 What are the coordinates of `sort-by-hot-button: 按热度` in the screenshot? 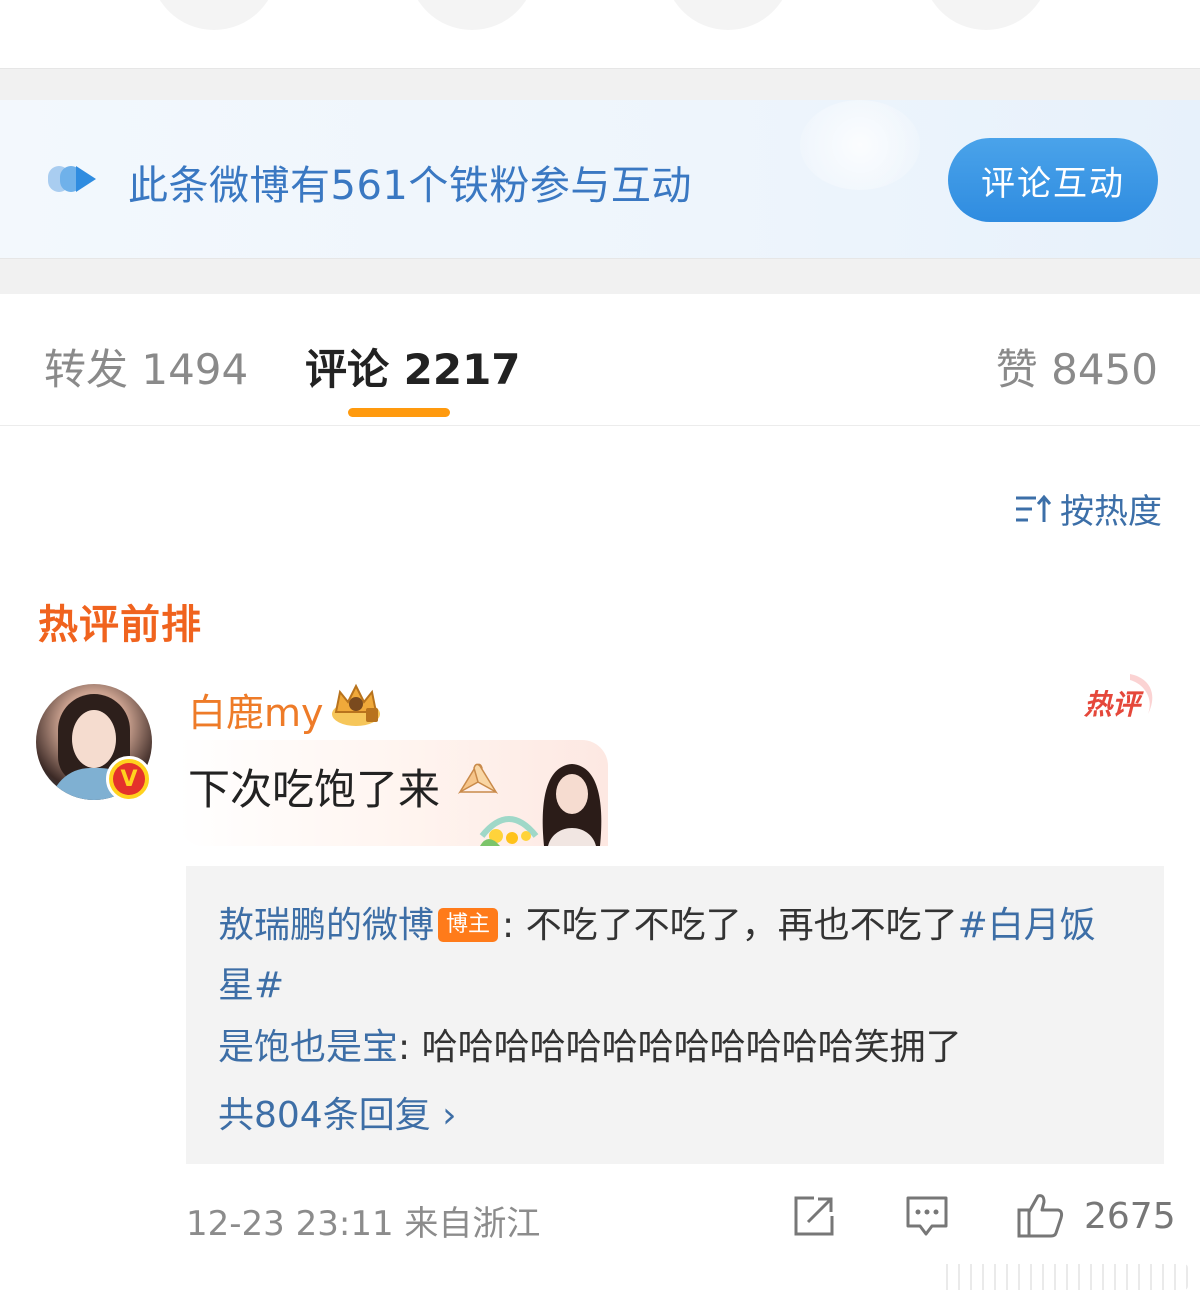 It's located at (1088, 508).